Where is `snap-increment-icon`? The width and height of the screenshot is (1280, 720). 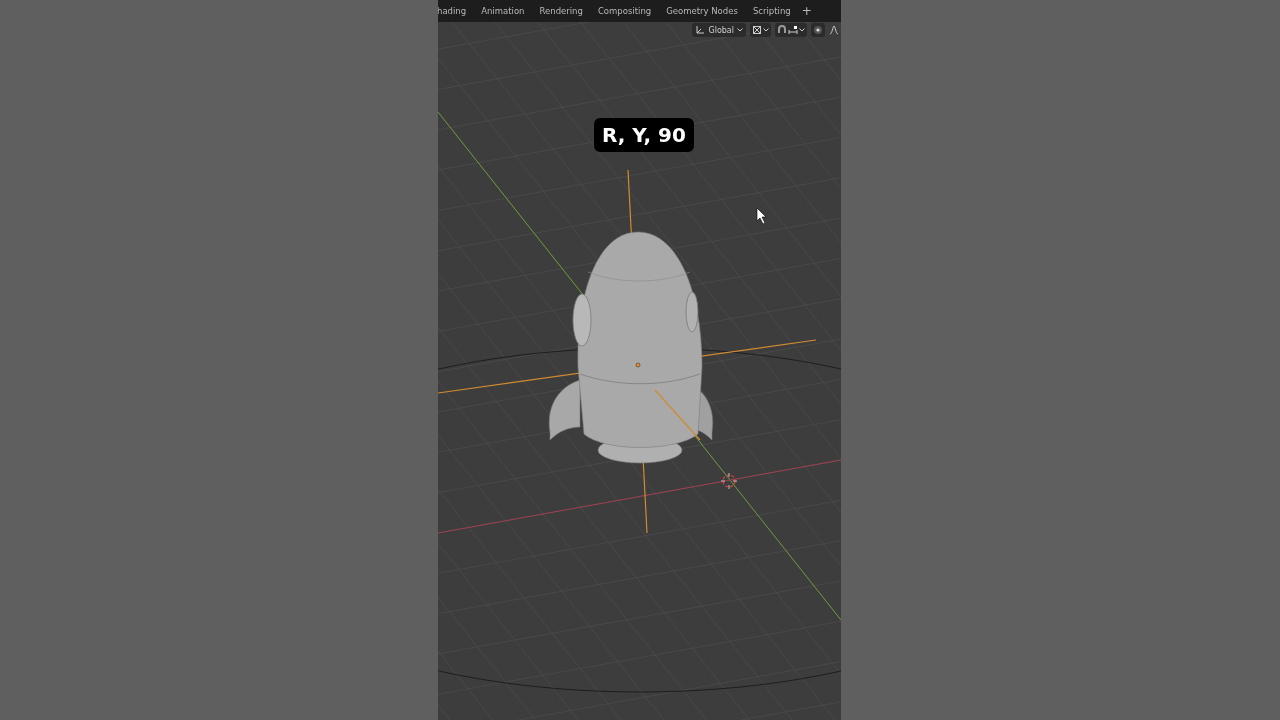
snap-increment-icon is located at coordinates (793, 30).